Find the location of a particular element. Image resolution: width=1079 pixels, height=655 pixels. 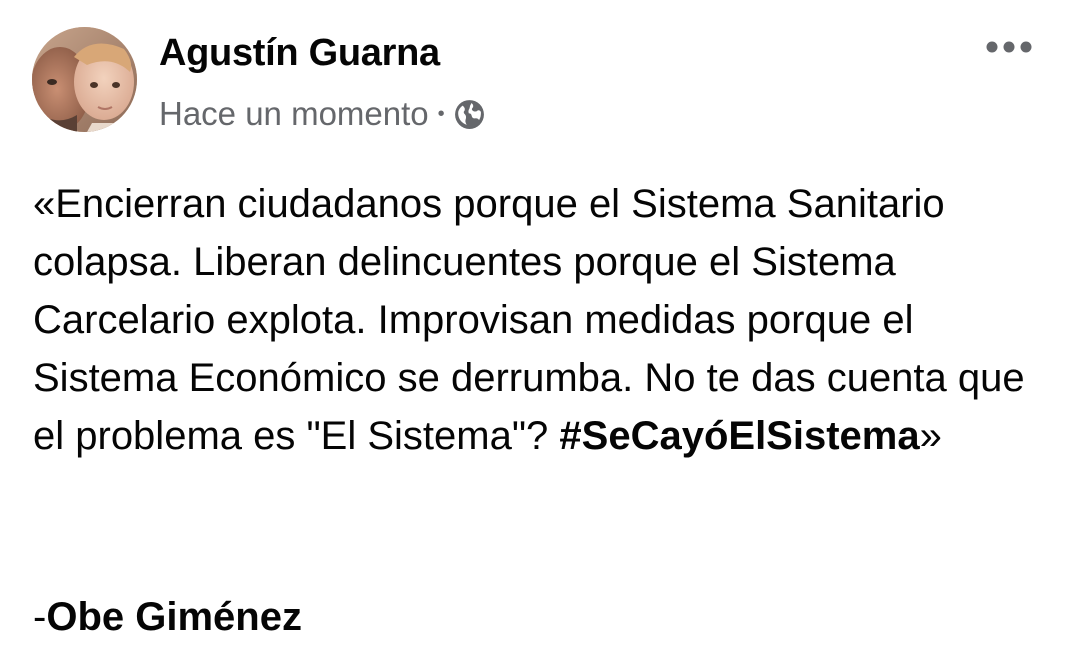

more-options-button is located at coordinates (1009, 47).